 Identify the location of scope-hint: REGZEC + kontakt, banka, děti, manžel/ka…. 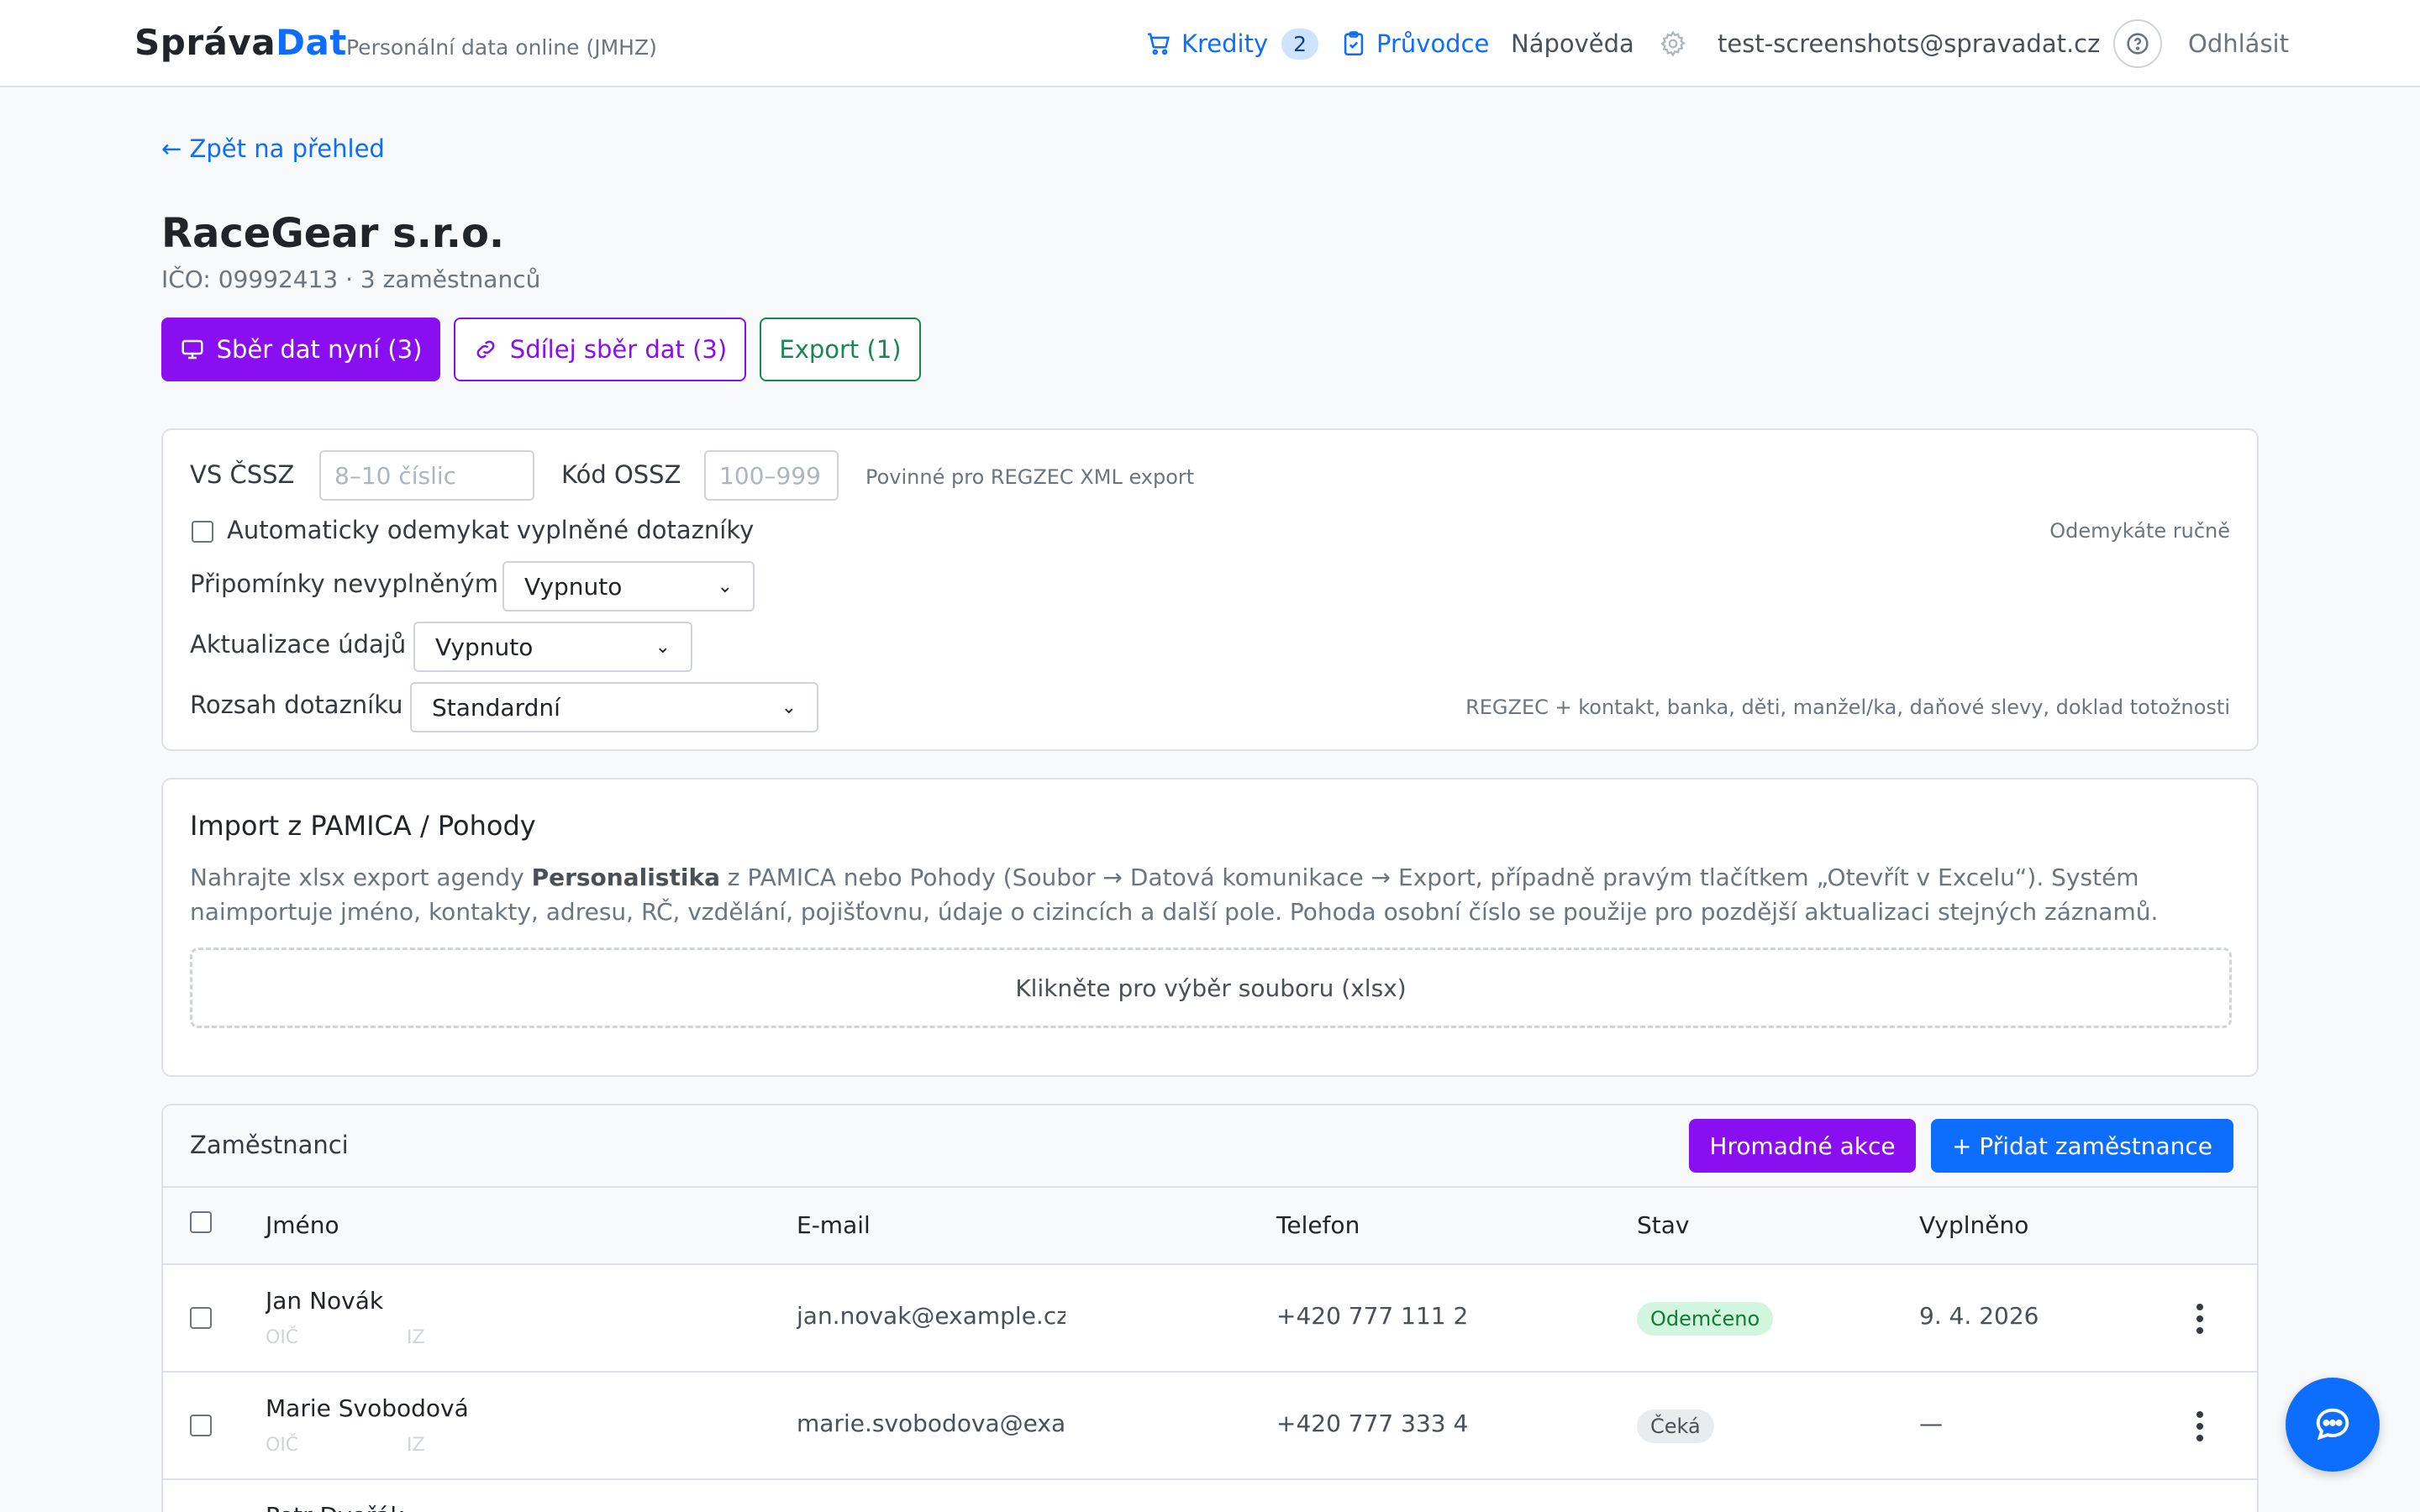
(1848, 707).